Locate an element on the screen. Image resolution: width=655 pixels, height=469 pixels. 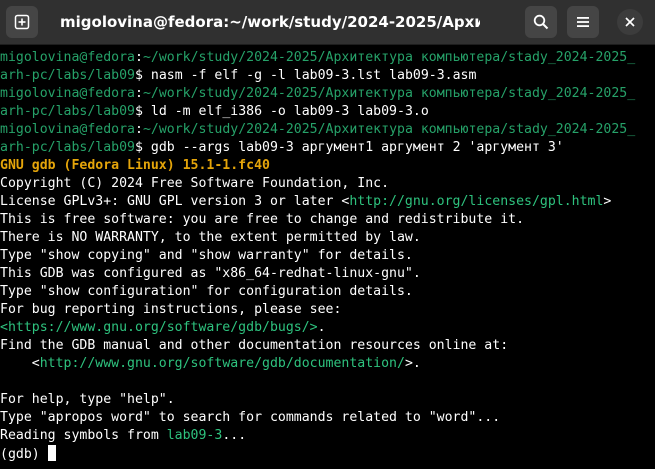
close-icon is located at coordinates (630, 22).